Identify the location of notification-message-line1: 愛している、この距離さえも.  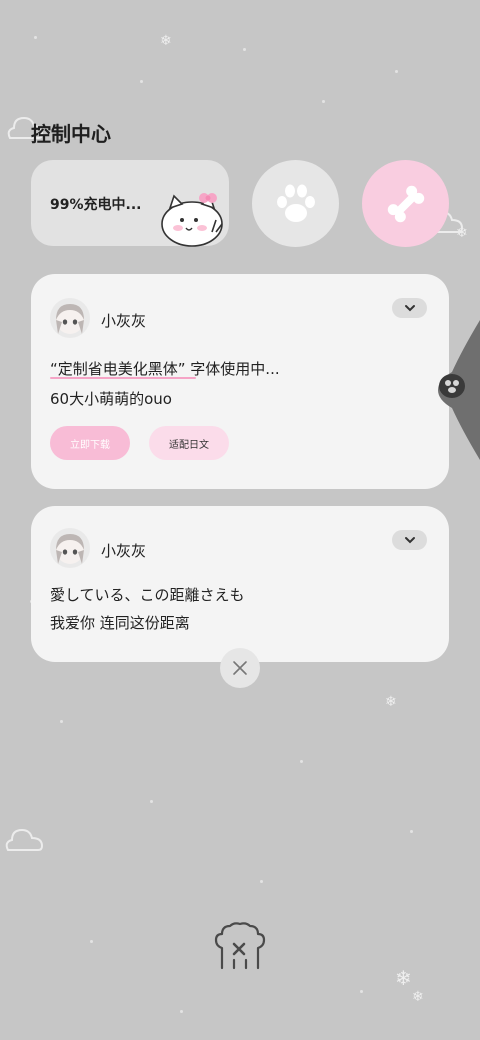
(147, 595).